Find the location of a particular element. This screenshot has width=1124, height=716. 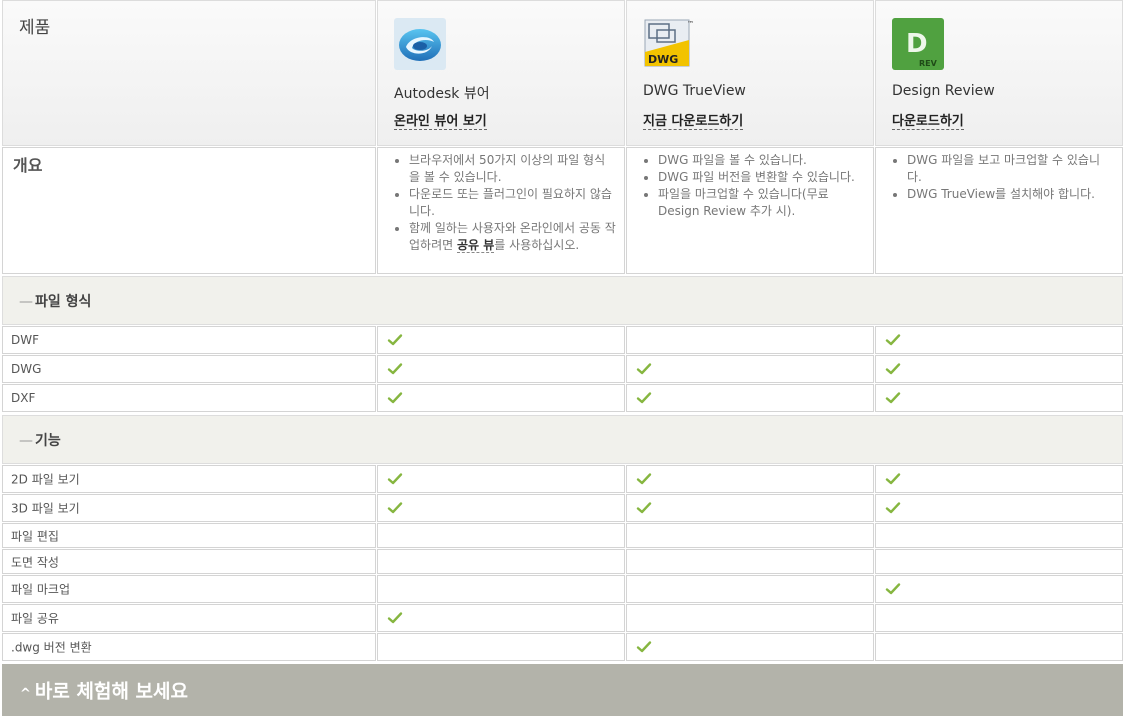

table-row: 파일 마크업 is located at coordinates (562, 589).